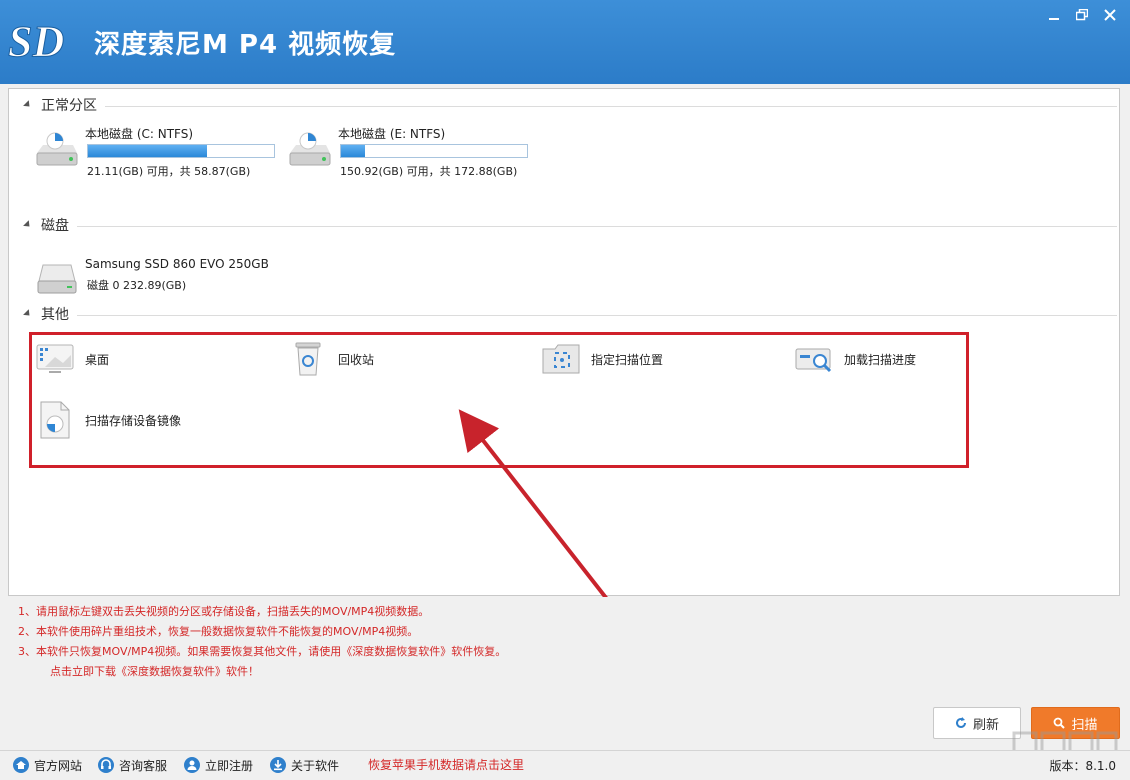 This screenshot has width=1130, height=780. I want to click on statusbar-label: 立即注册, so click(229, 765).